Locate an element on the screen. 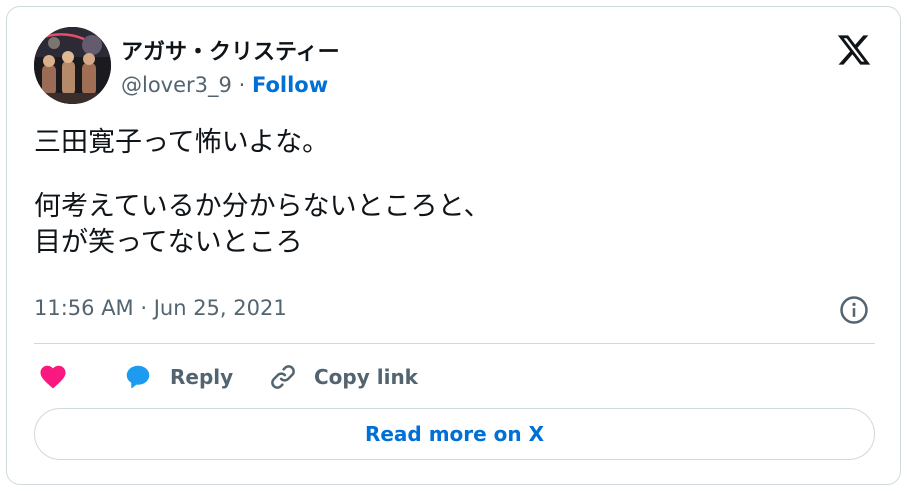 This screenshot has width=907, height=491. tweet-line is located at coordinates (454, 175).